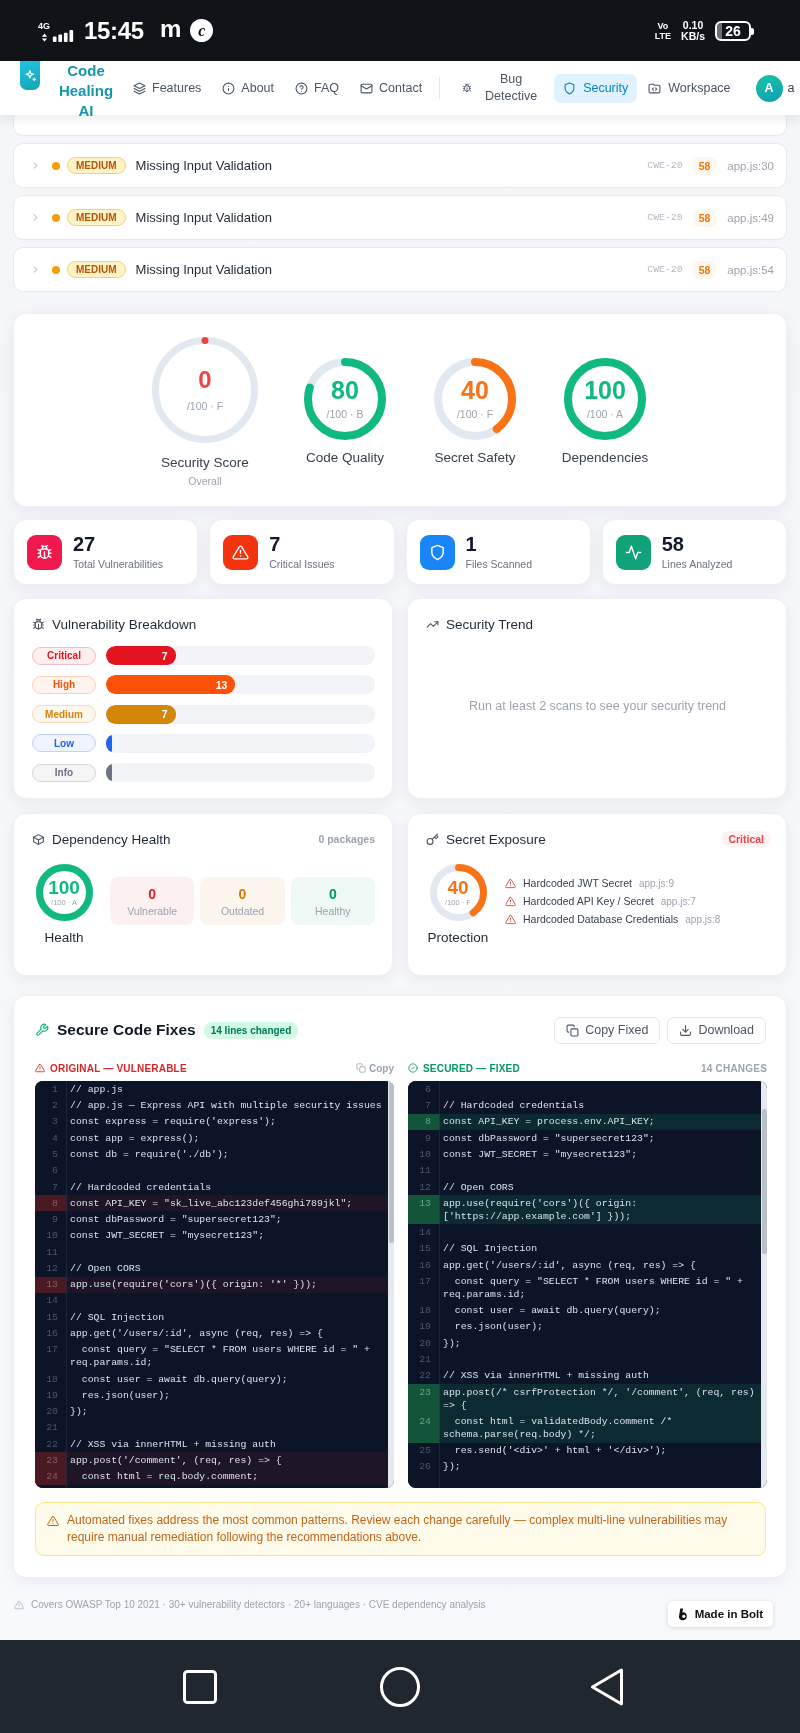  Describe the element at coordinates (704, 269) in the screenshot. I see `risk-score-badge: 58` at that location.